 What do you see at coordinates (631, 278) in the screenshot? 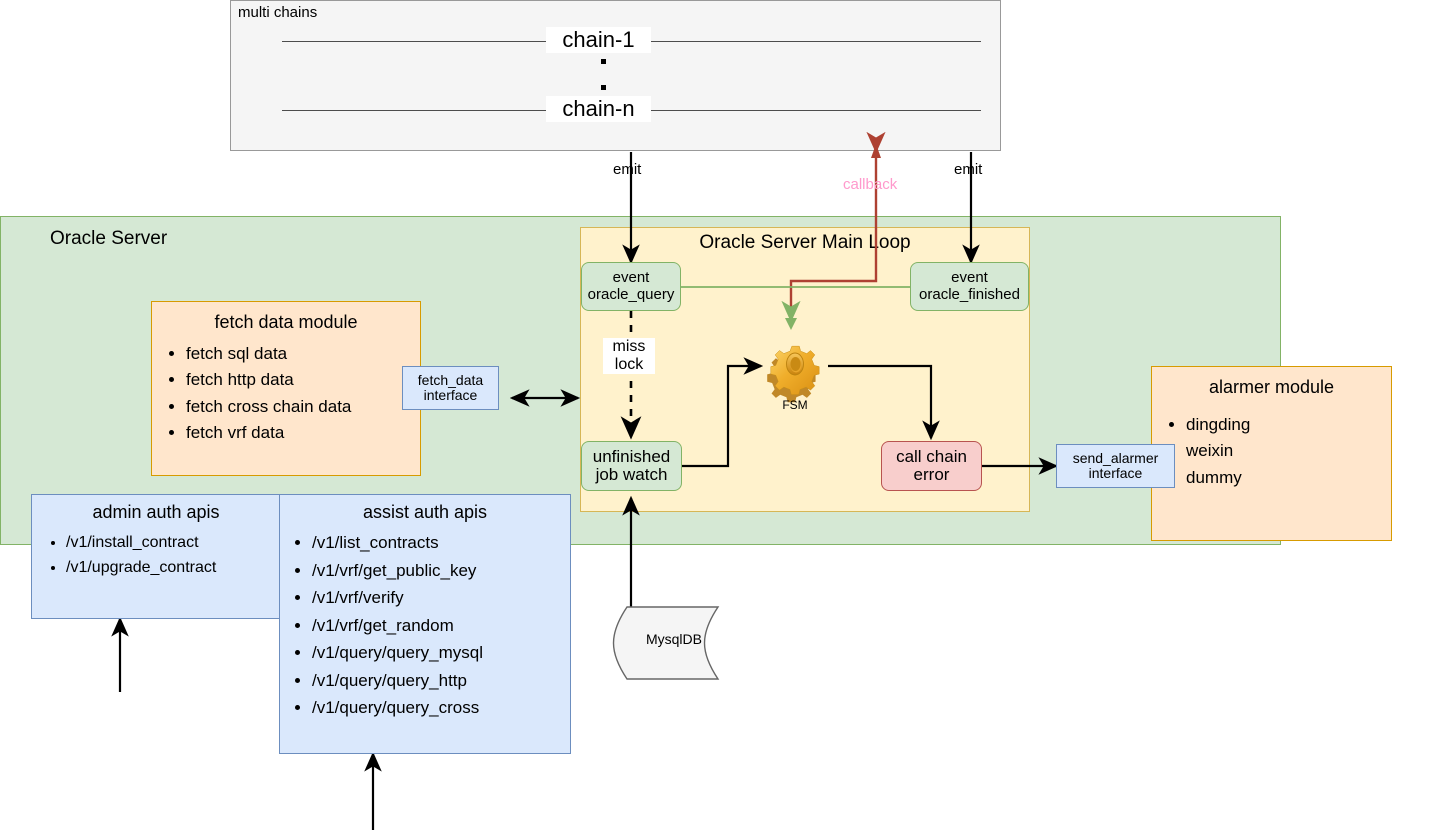
I see `event-oracle-query-line1: event` at bounding box center [631, 278].